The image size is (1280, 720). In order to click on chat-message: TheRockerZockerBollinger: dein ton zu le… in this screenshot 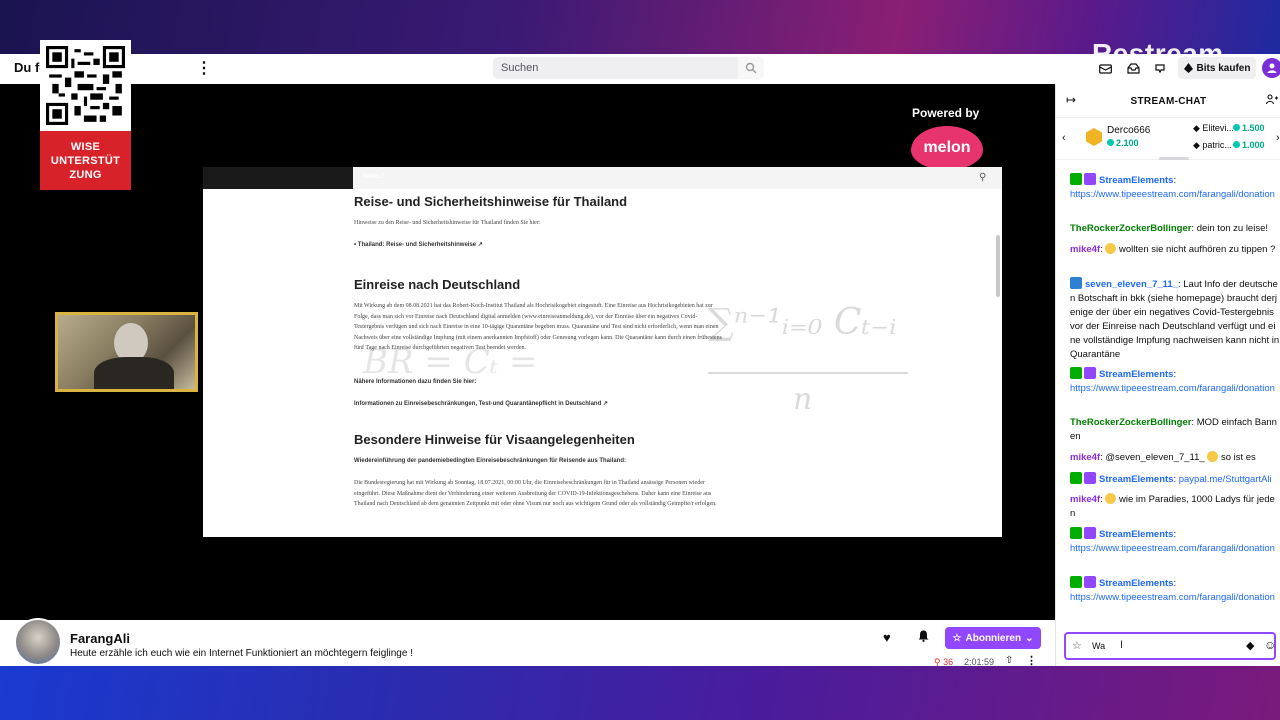, I will do `click(1169, 228)`.